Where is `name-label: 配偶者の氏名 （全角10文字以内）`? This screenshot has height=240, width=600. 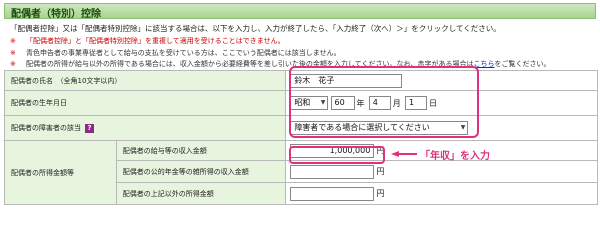
name-label: 配偶者の氏名 （全角10文字以内） is located at coordinates (145, 80).